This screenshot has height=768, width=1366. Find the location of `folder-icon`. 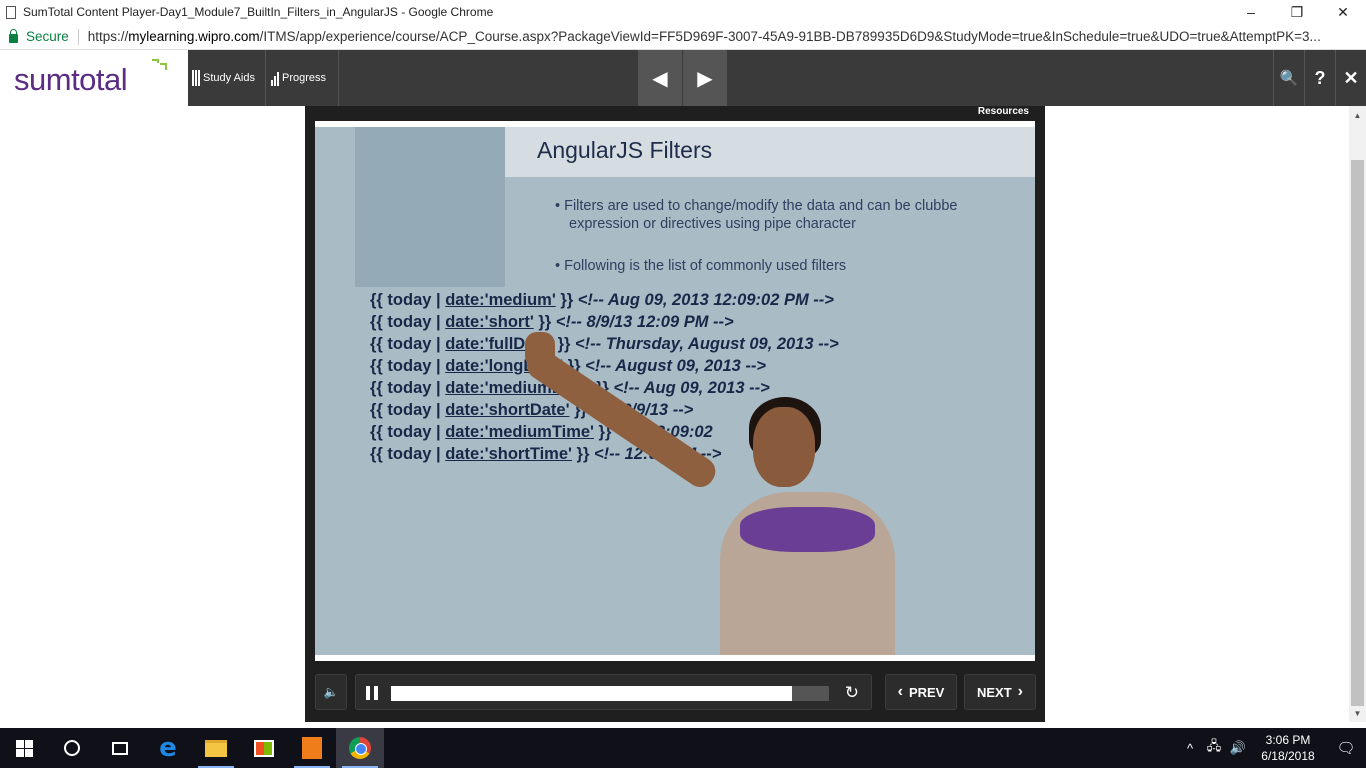

folder-icon is located at coordinates (216, 748).